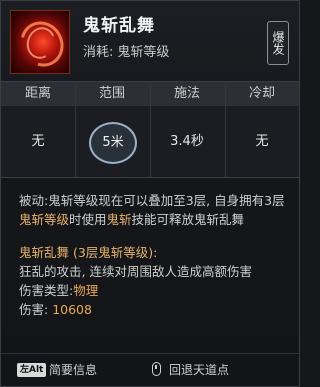 The image size is (320, 387). Describe the element at coordinates (119, 219) in the screenshot. I see `highlight-keyword: 鬼斩` at that location.